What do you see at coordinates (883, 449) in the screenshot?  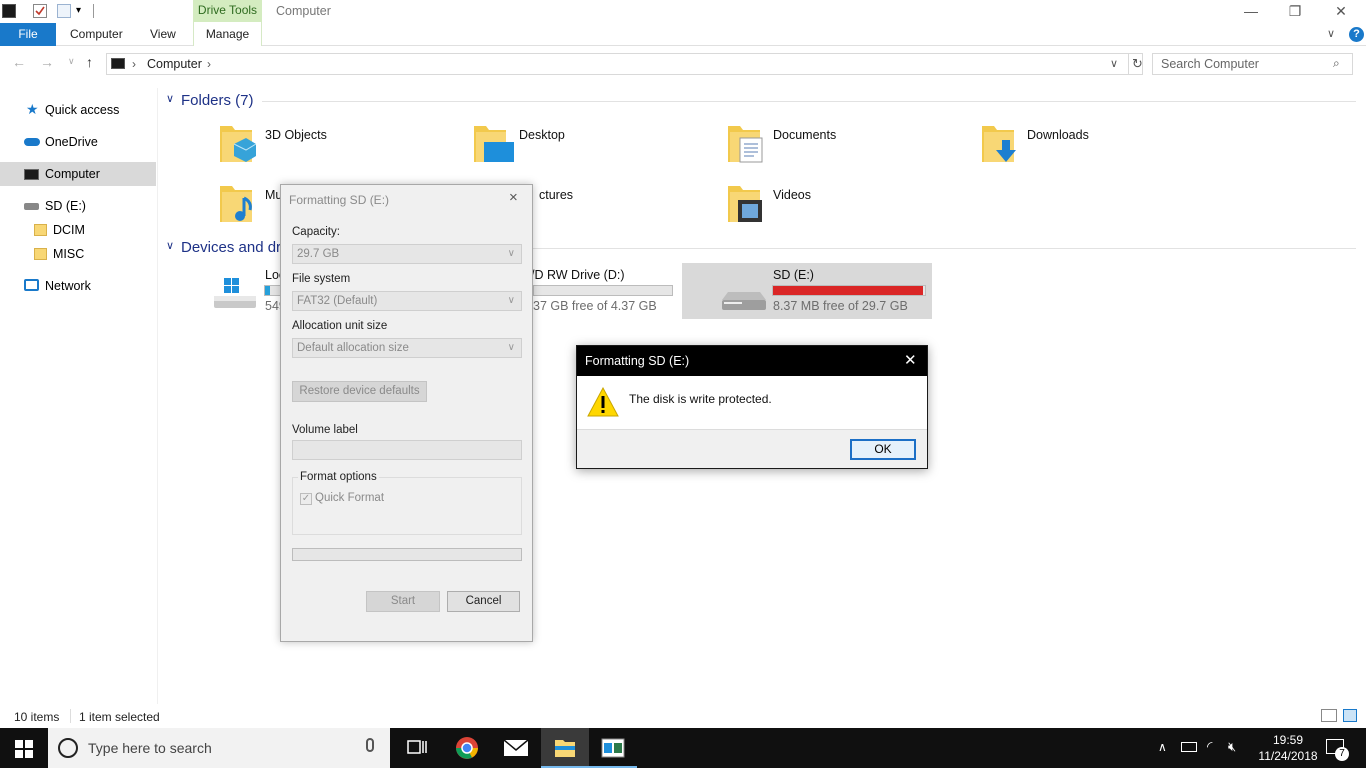 I see `ok-button: OK` at bounding box center [883, 449].